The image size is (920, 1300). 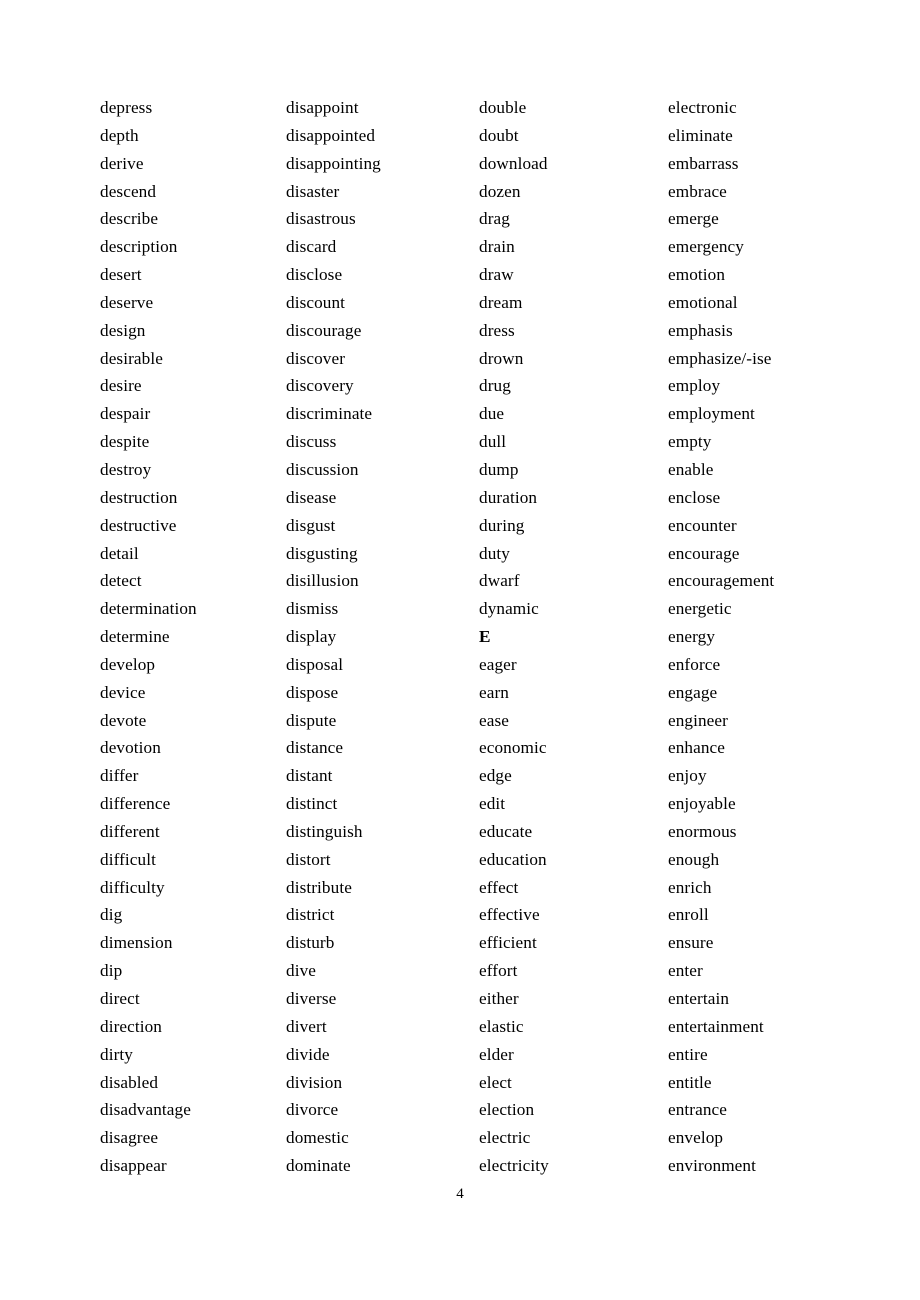 I want to click on word-entry: efficient, so click(x=508, y=943).